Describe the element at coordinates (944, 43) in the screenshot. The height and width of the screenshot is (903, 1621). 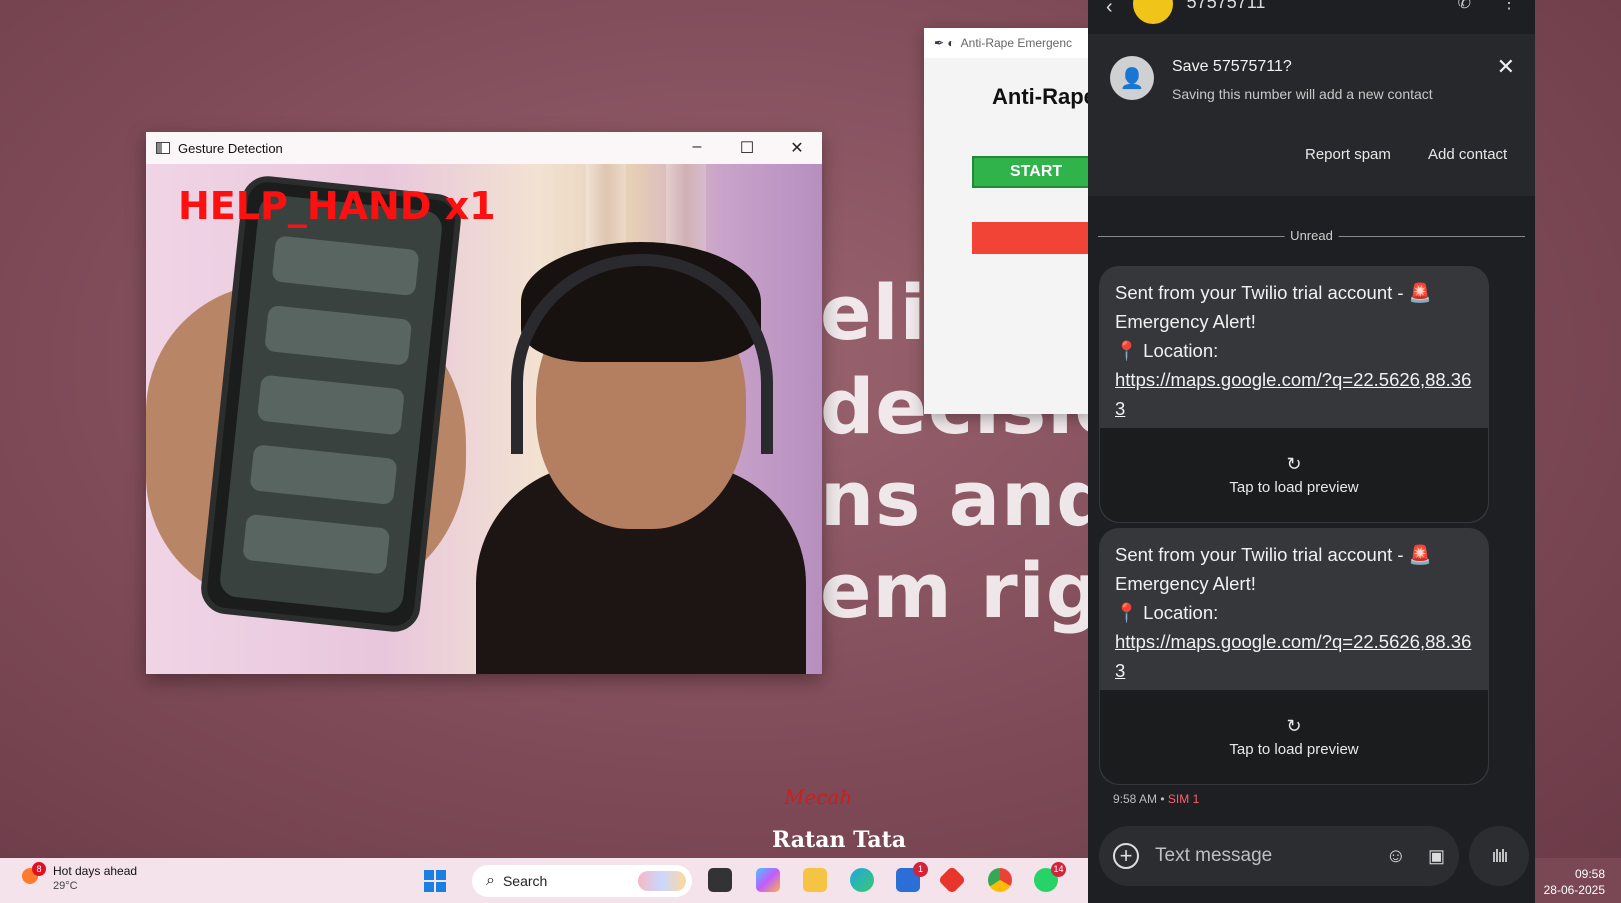
I see `feather-icon: ✒ ◐` at that location.